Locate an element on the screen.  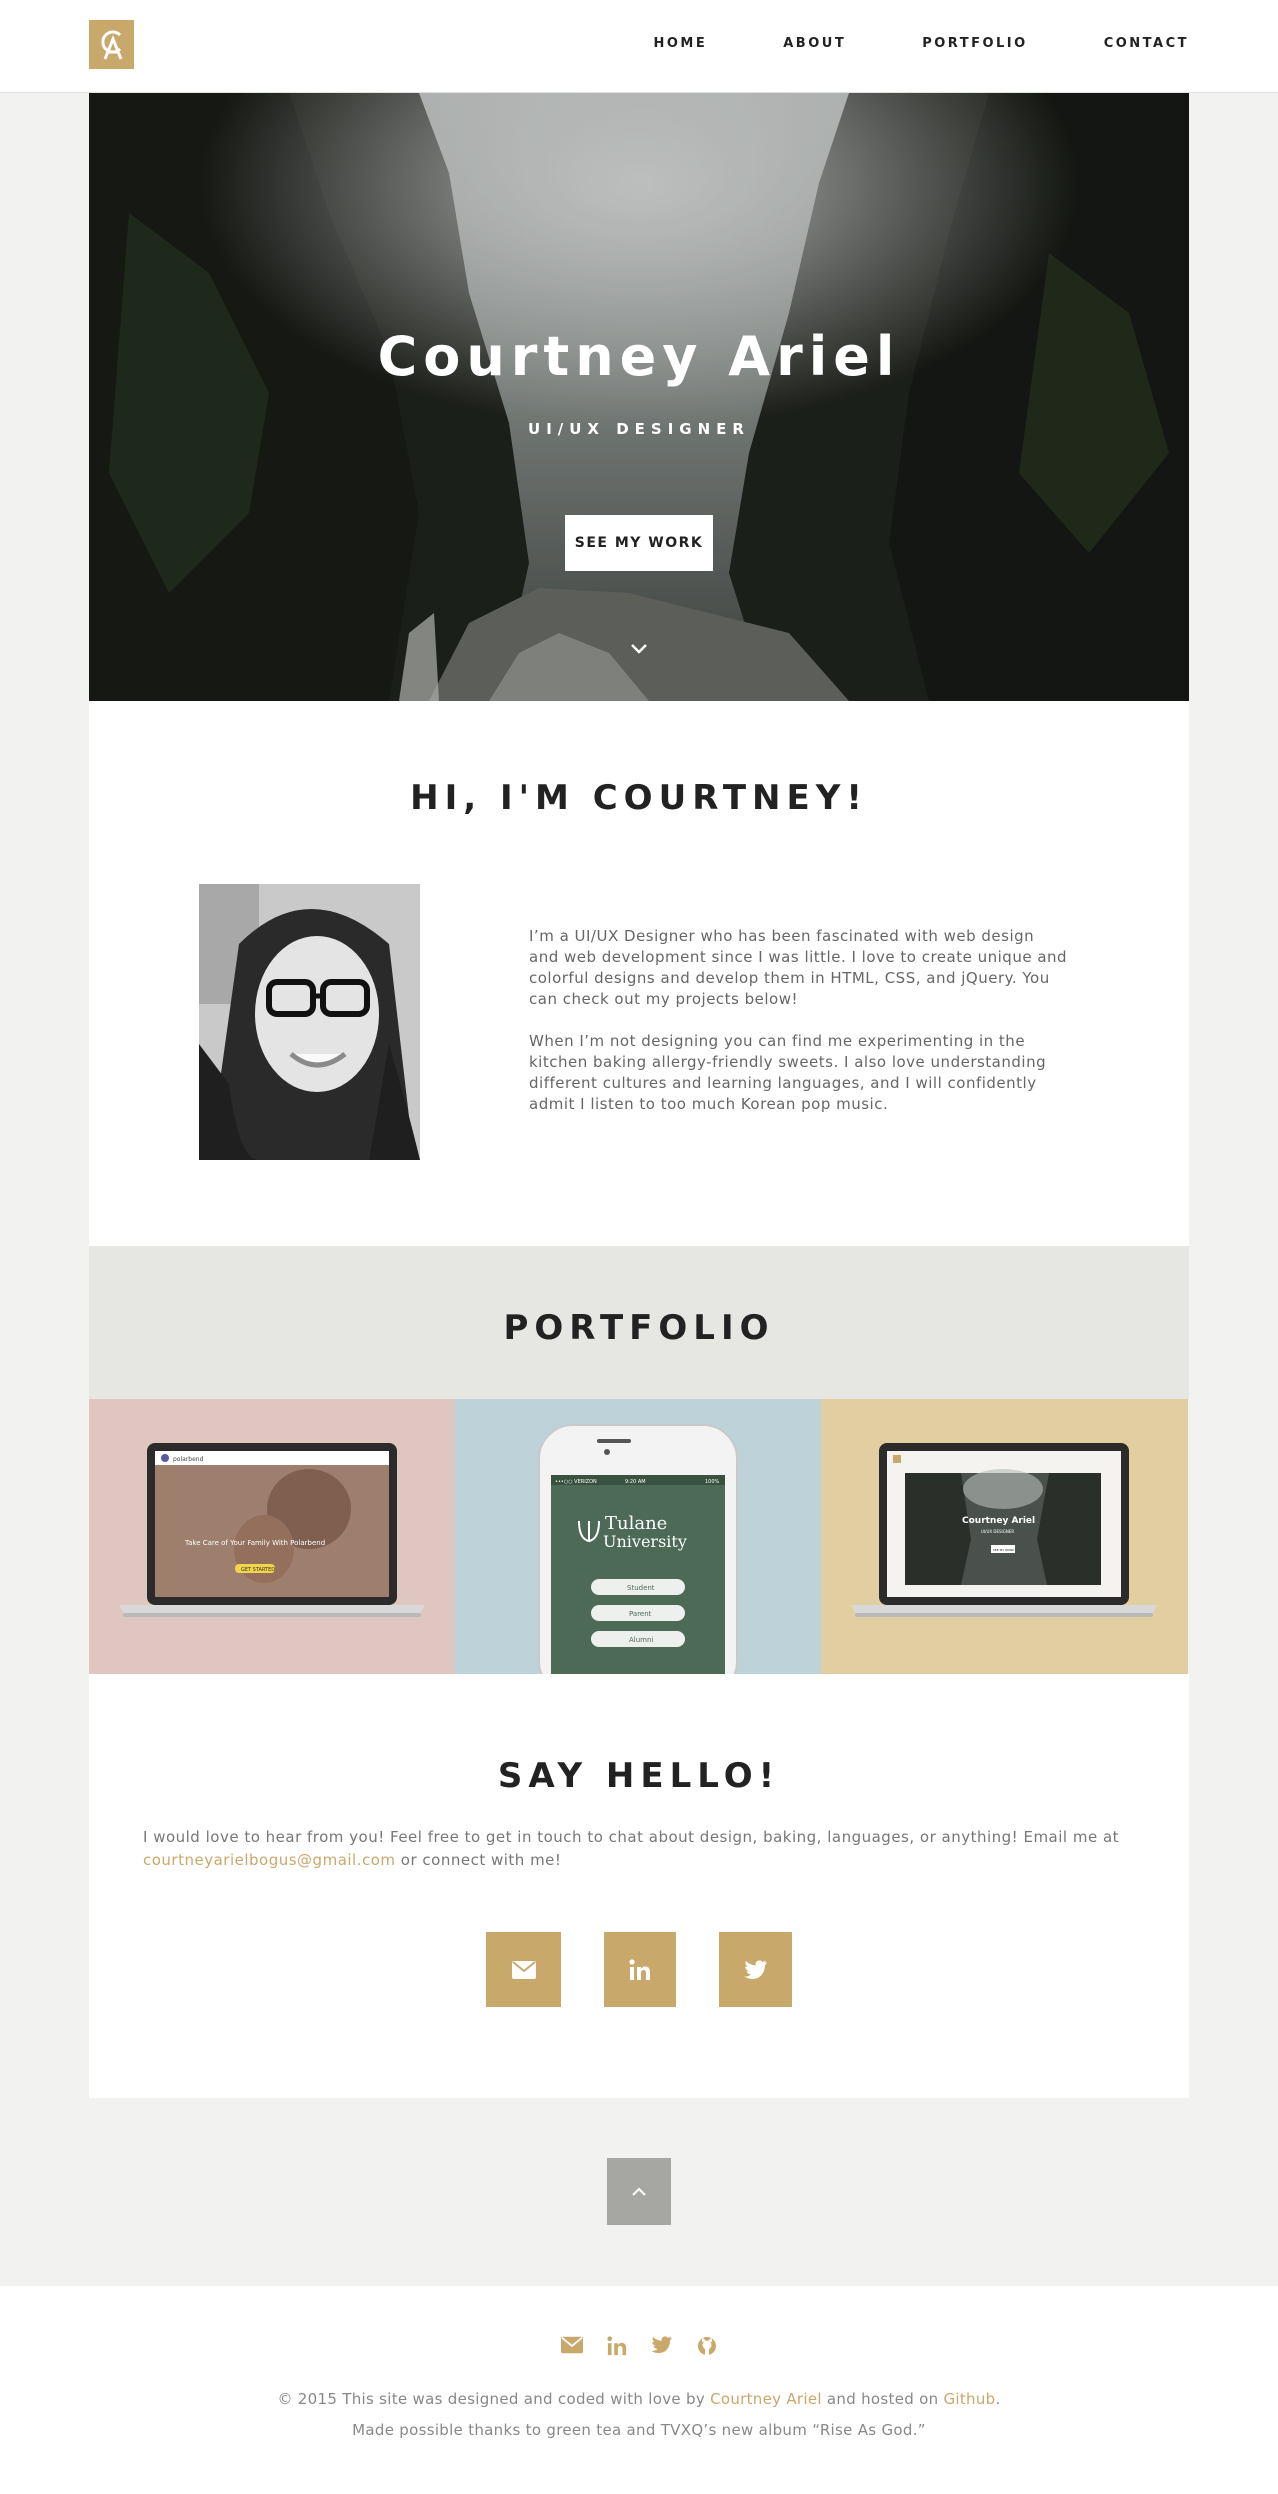
footer-credit-end: . is located at coordinates (998, 2399).